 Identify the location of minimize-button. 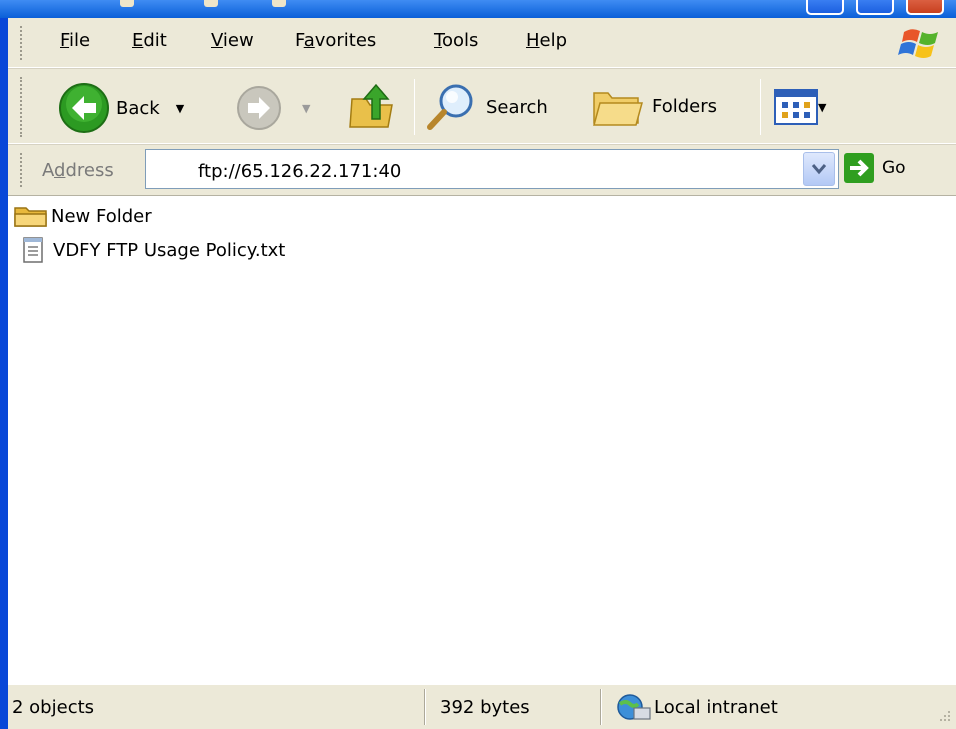
(825, 7).